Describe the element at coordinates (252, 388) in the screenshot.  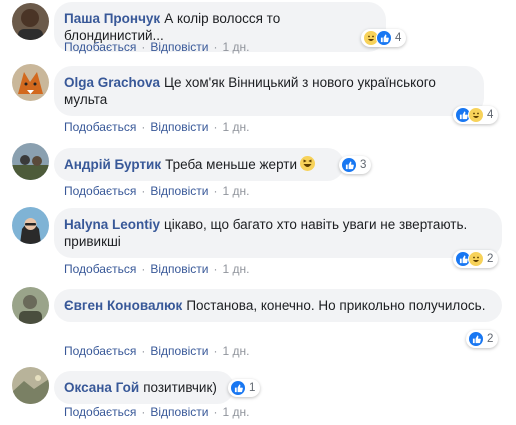
I see `reaction-count: 1` at that location.